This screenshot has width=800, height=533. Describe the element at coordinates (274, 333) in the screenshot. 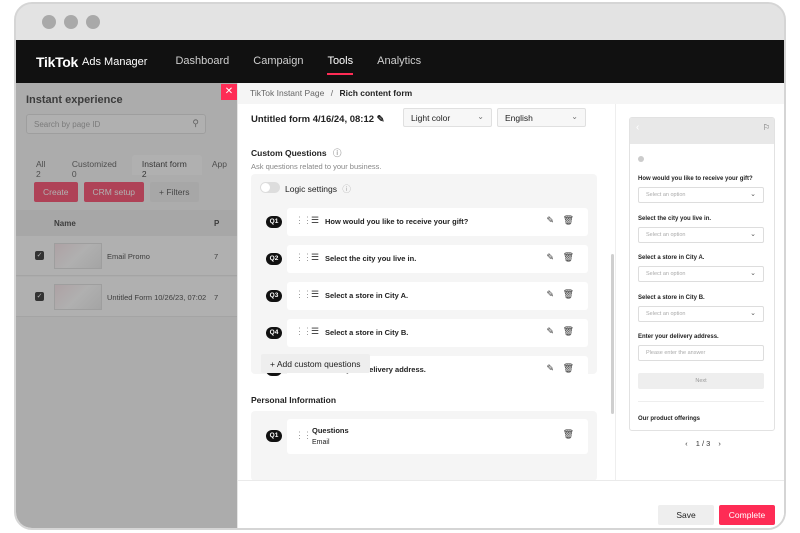

I see `question-badge: Q4` at that location.